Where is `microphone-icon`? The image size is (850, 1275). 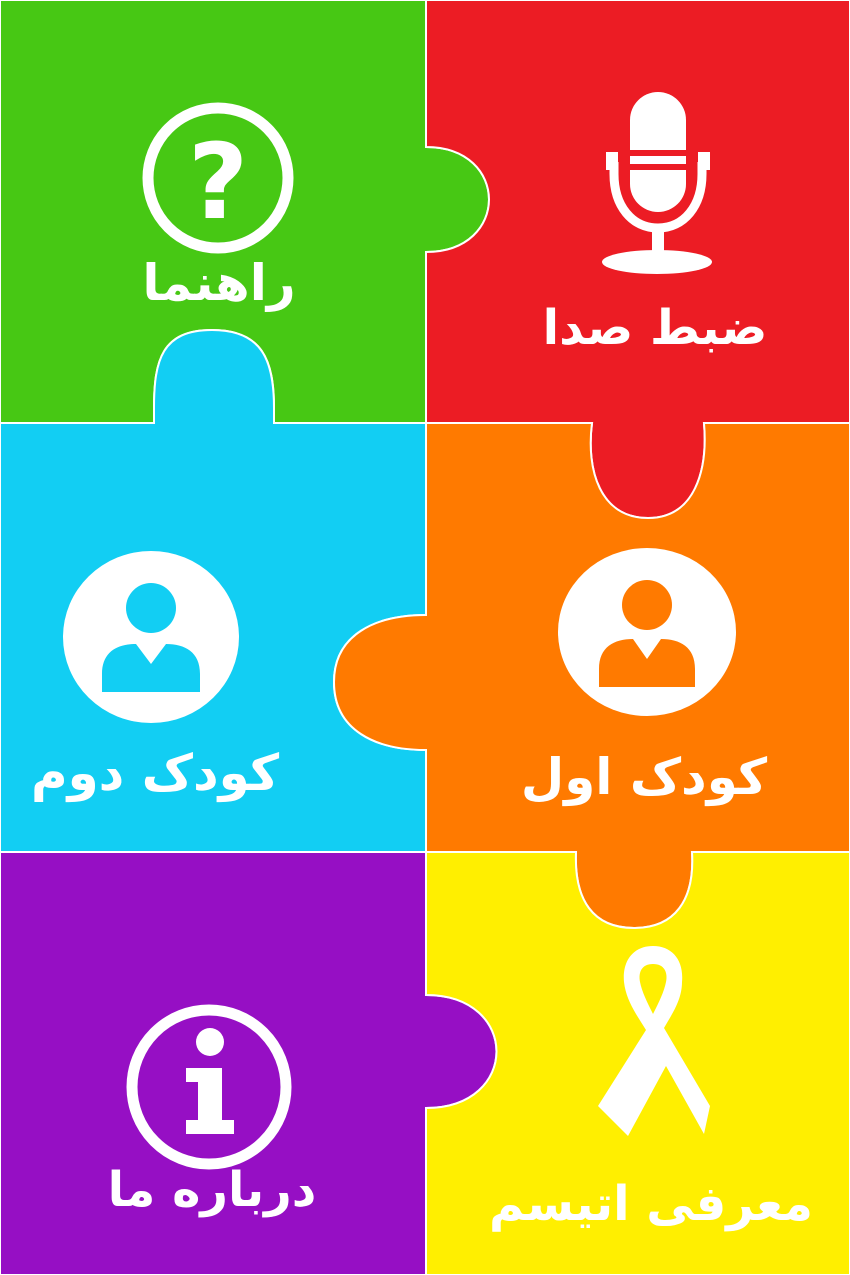 microphone-icon is located at coordinates (657, 184).